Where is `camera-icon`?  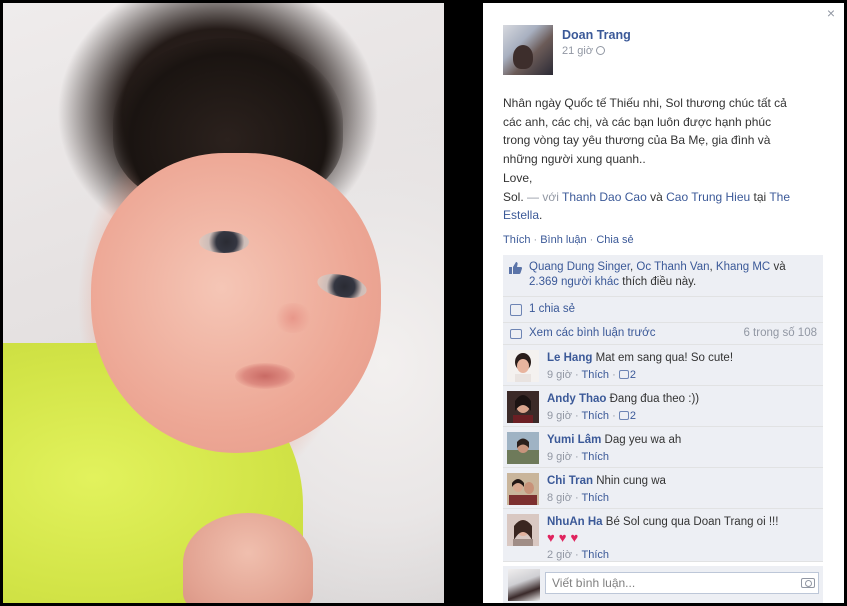 camera-icon is located at coordinates (808, 583).